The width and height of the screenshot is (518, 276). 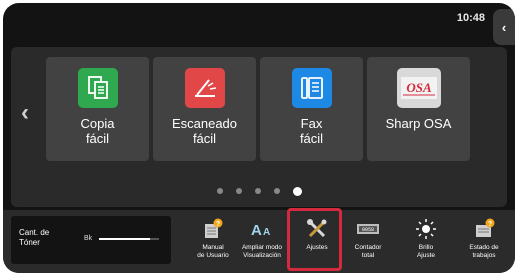 What do you see at coordinates (426, 247) in the screenshot?
I see `label-line1: Brillo` at bounding box center [426, 247].